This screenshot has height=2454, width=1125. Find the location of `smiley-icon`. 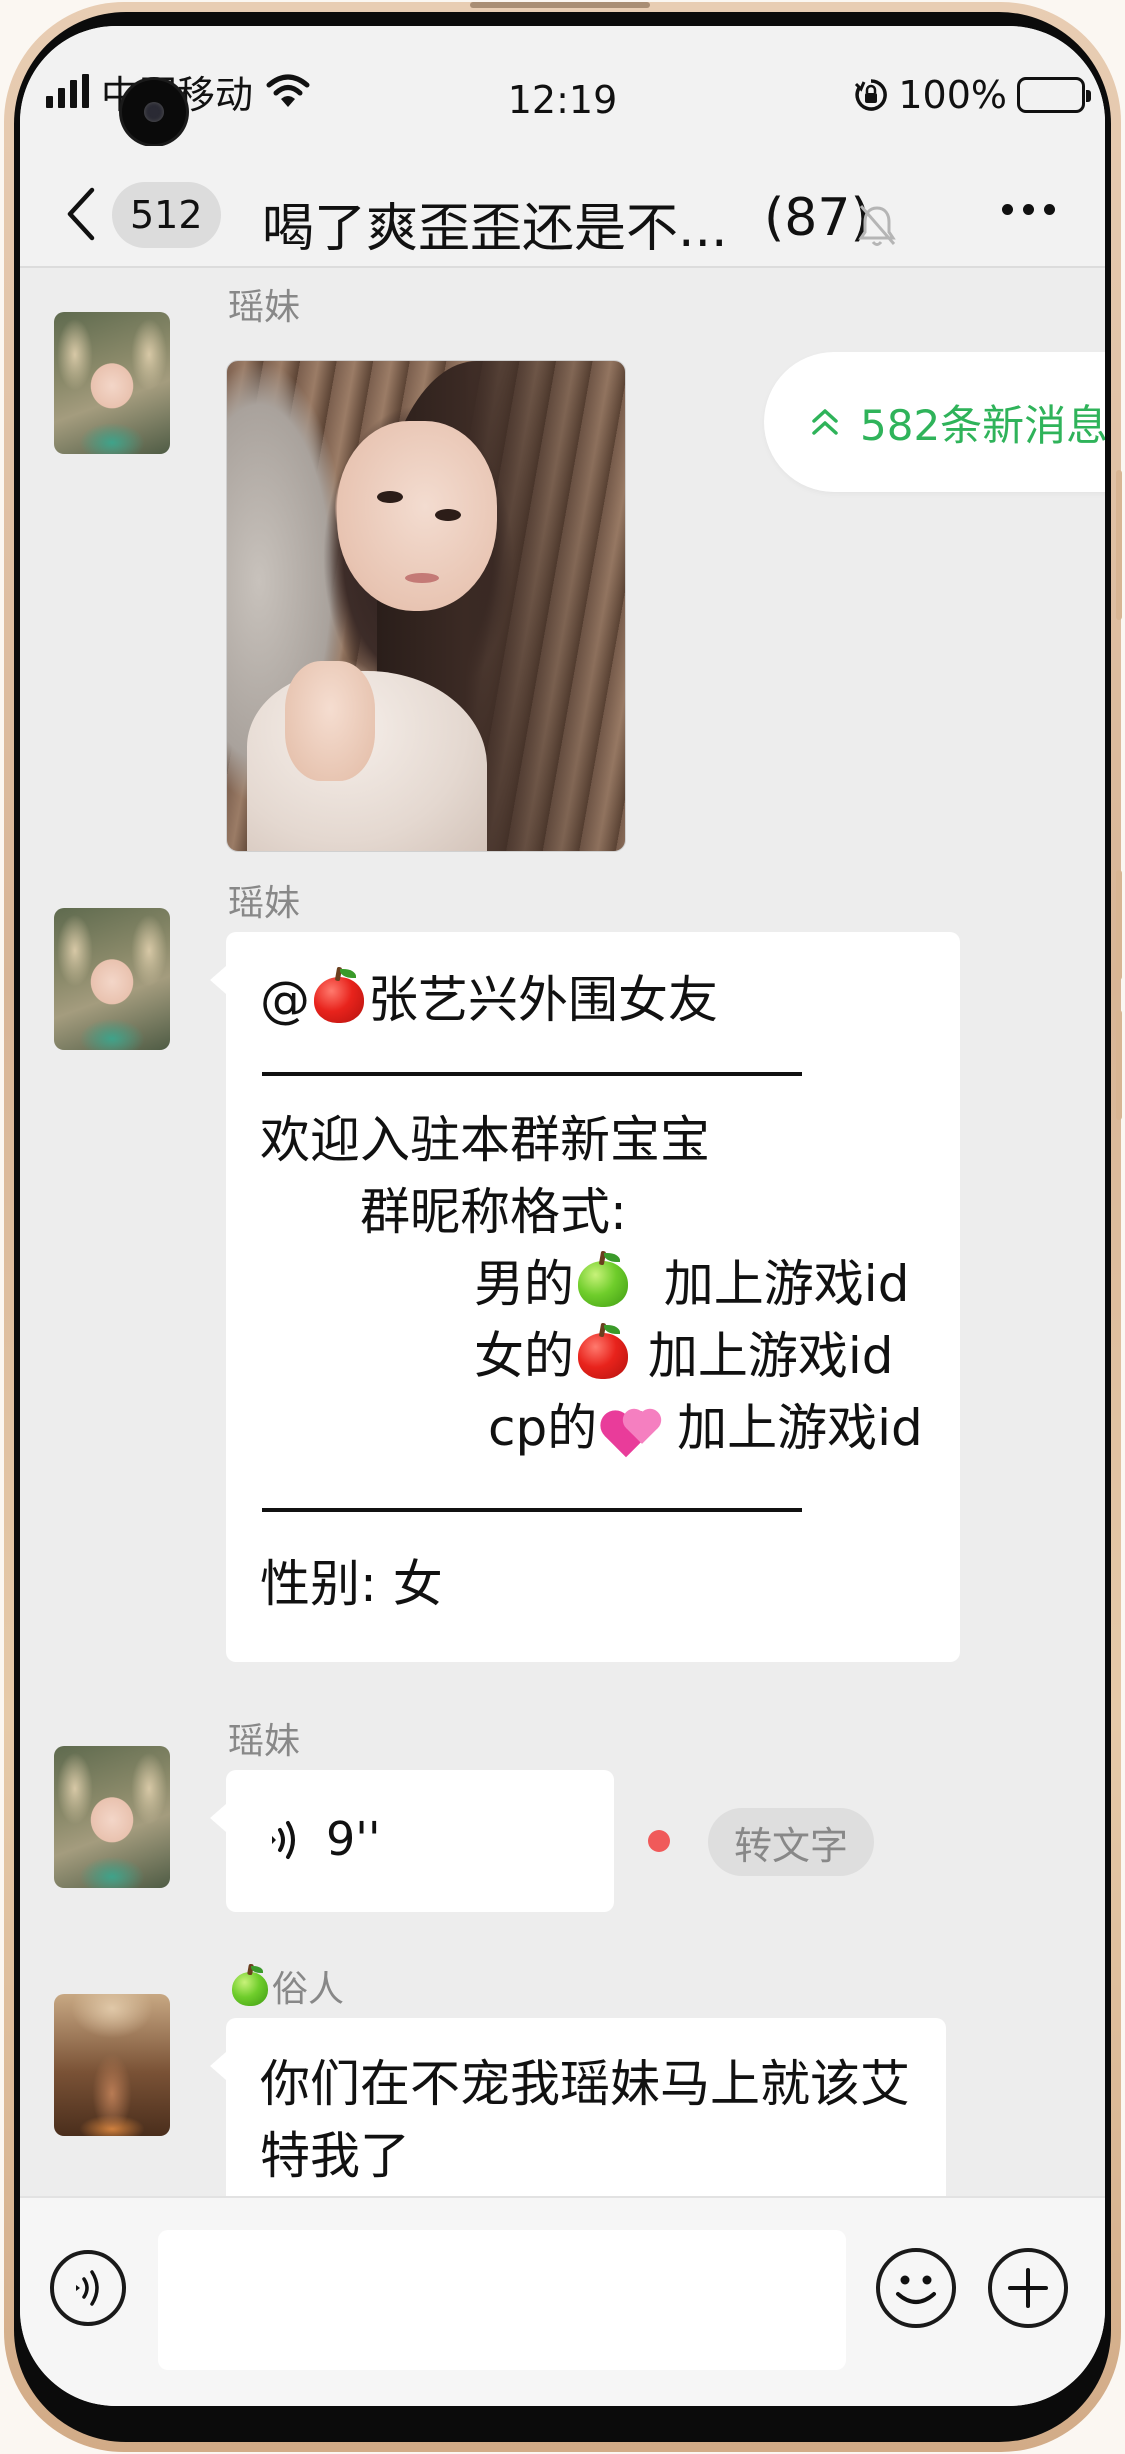

smiley-icon is located at coordinates (916, 2289).